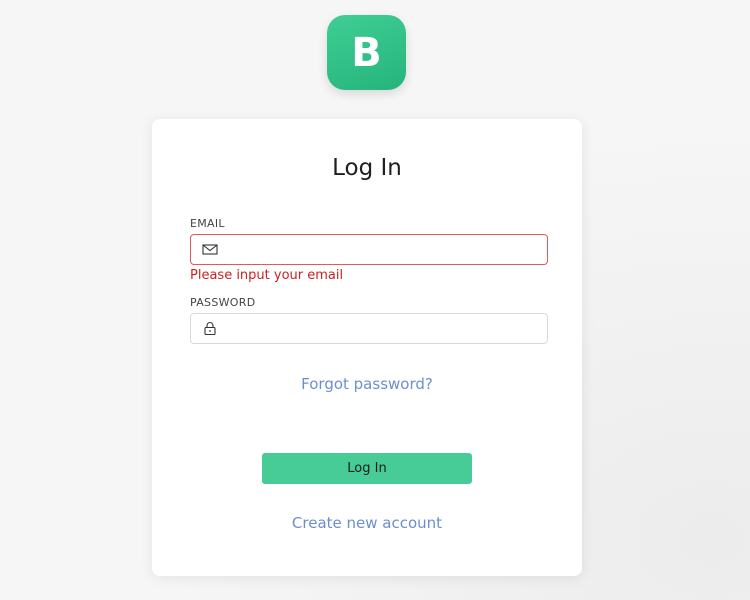  What do you see at coordinates (367, 523) in the screenshot?
I see `create-account-link: Create new account` at bounding box center [367, 523].